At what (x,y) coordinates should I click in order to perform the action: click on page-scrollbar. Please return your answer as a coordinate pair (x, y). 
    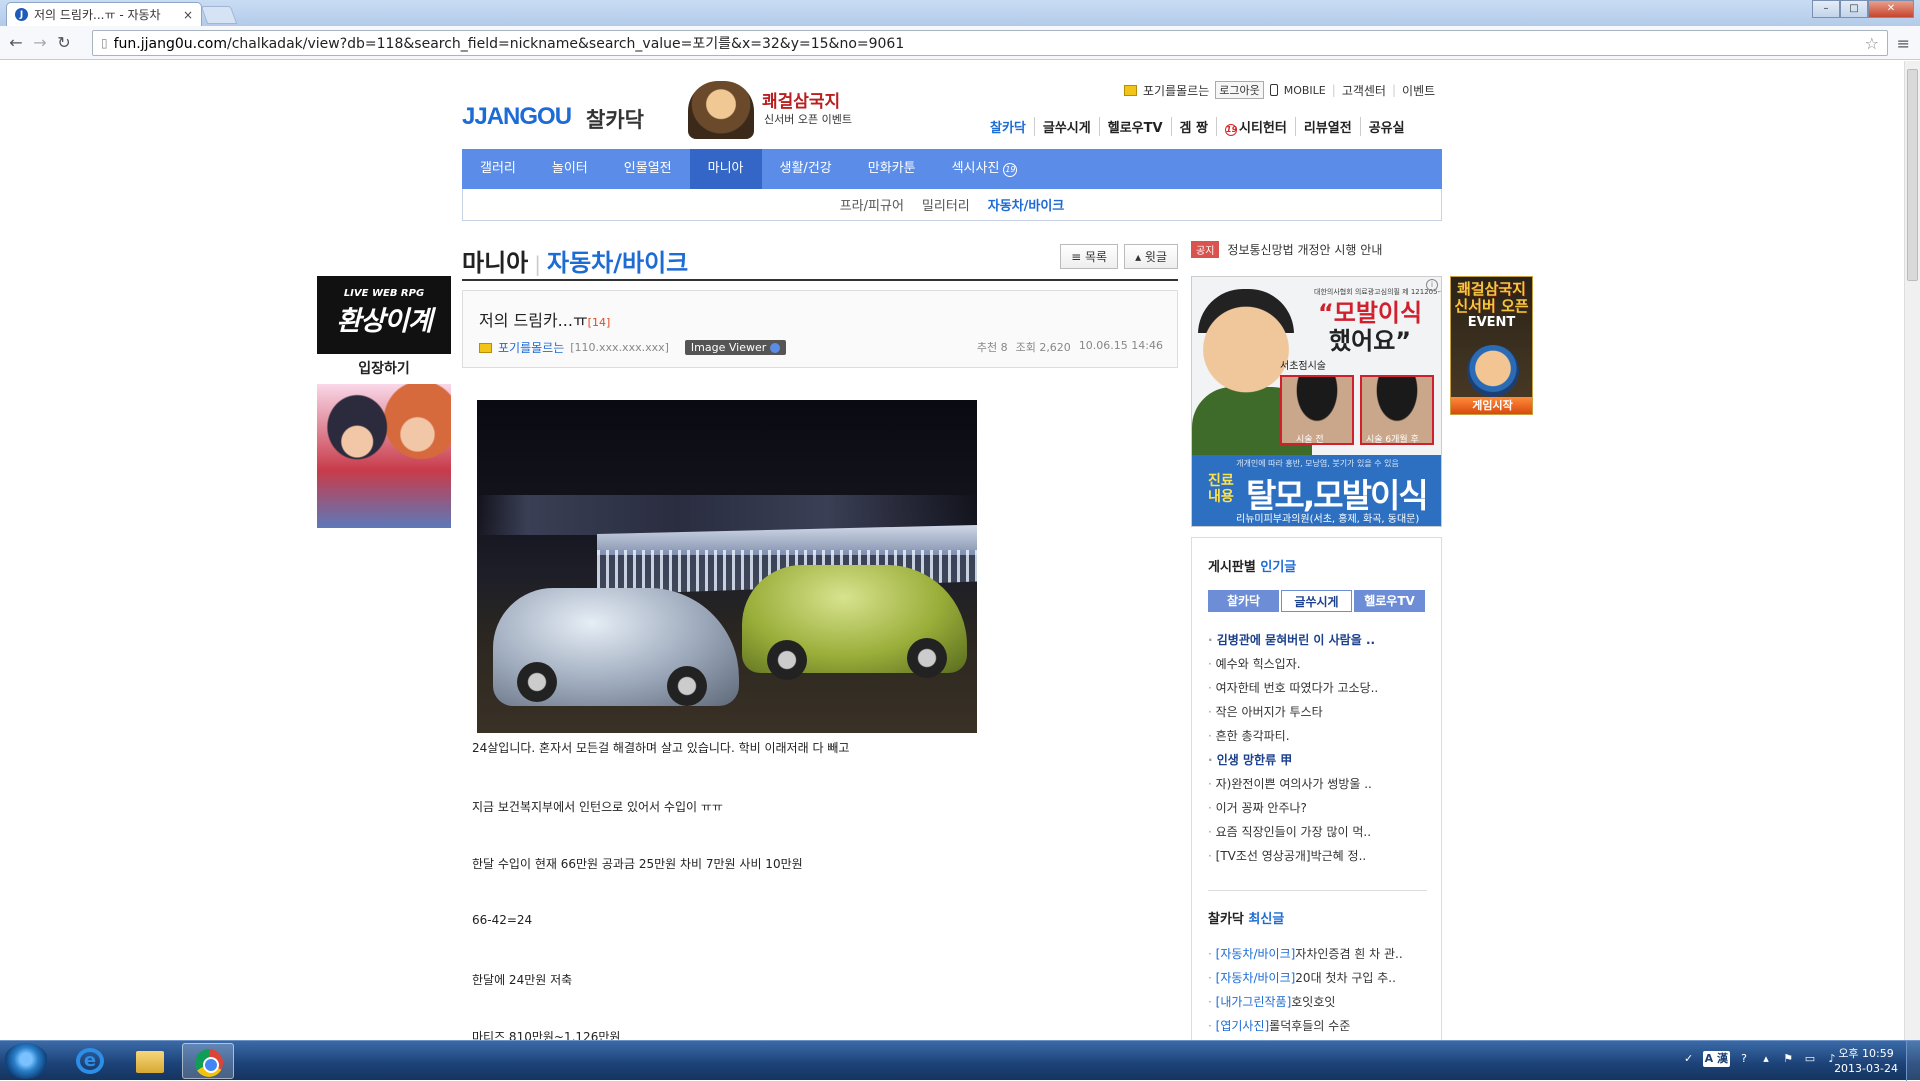
    Looking at the image, I should click on (1912, 551).